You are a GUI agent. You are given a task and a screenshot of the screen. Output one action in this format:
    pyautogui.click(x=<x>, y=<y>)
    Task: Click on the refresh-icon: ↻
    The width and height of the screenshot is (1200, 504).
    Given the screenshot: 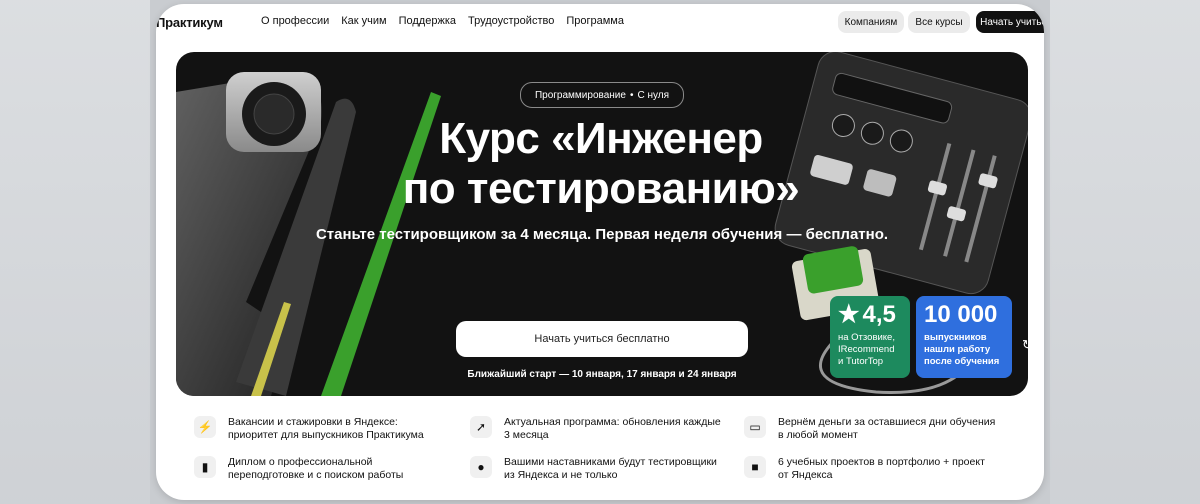 What is the action you would take?
    pyautogui.click(x=1025, y=345)
    